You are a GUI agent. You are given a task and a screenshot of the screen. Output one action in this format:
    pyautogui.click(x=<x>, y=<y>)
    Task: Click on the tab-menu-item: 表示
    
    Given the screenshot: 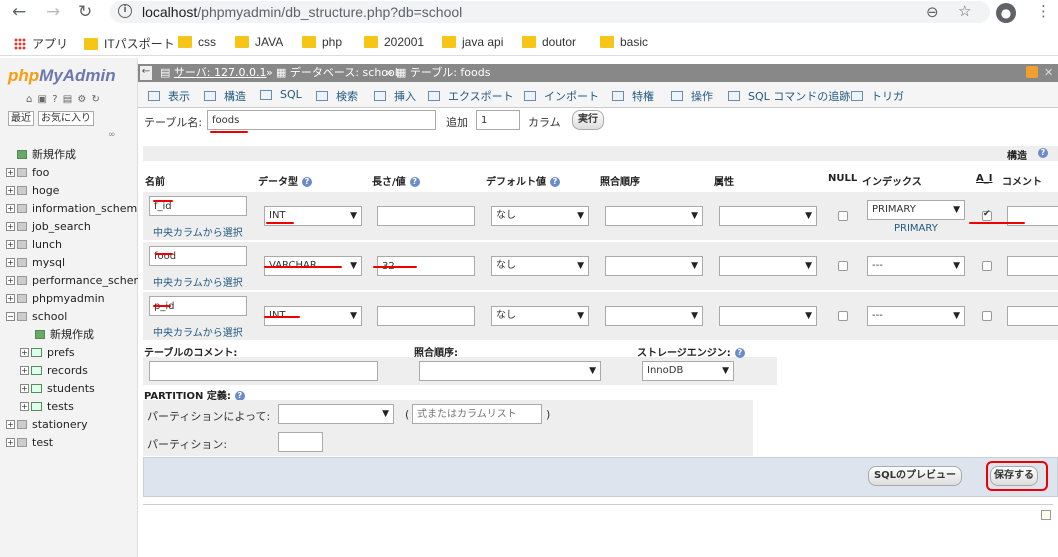 What is the action you would take?
    pyautogui.click(x=169, y=96)
    